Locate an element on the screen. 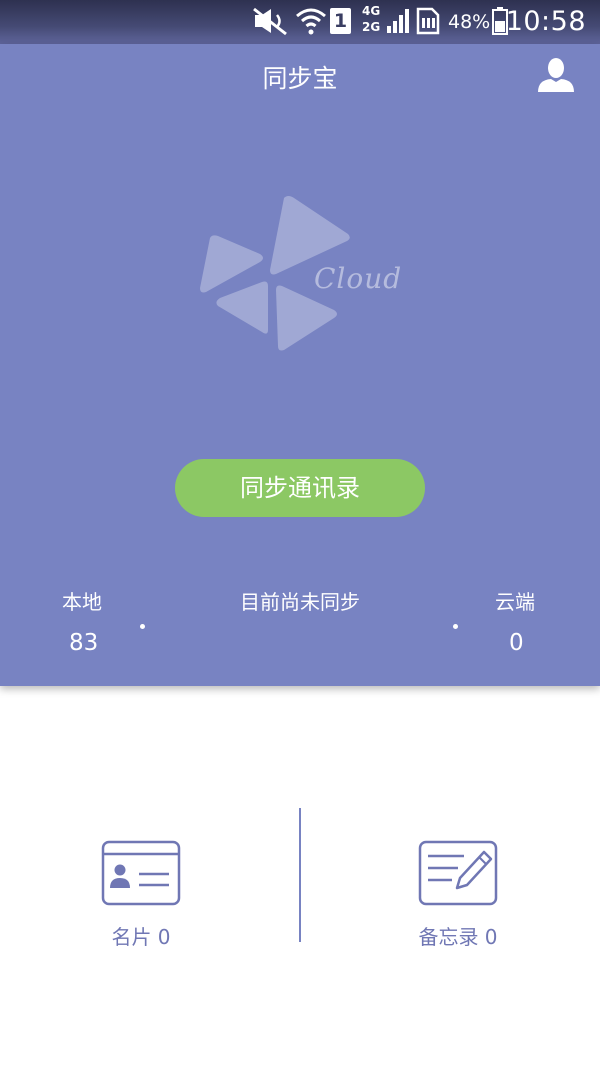  business-card-label: 名片 0 is located at coordinates (141, 937).